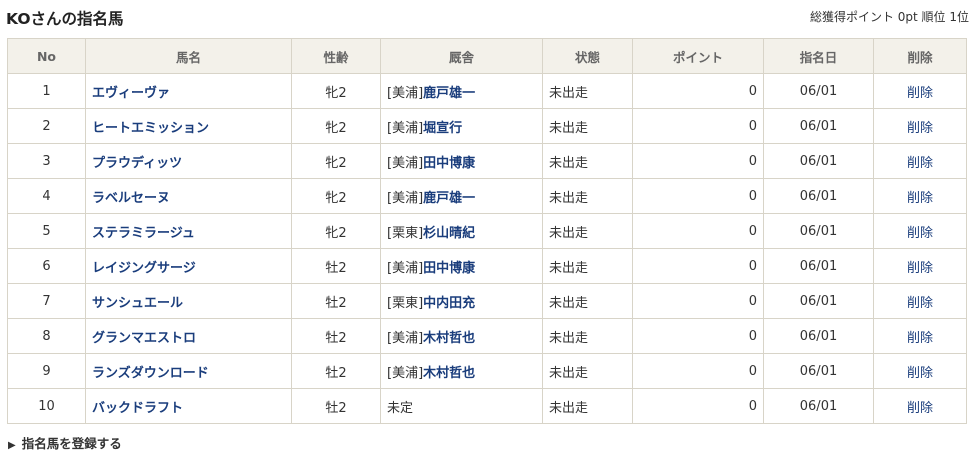 This screenshot has width=977, height=452. I want to click on col-header-sex-age: 性齢, so click(336, 56).